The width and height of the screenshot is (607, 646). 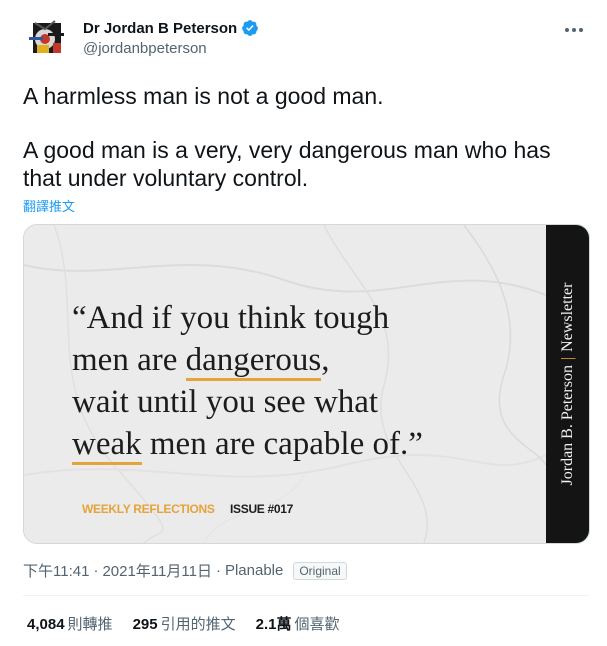 What do you see at coordinates (282, 444) in the screenshot?
I see `quote-text: men are capable of.”` at bounding box center [282, 444].